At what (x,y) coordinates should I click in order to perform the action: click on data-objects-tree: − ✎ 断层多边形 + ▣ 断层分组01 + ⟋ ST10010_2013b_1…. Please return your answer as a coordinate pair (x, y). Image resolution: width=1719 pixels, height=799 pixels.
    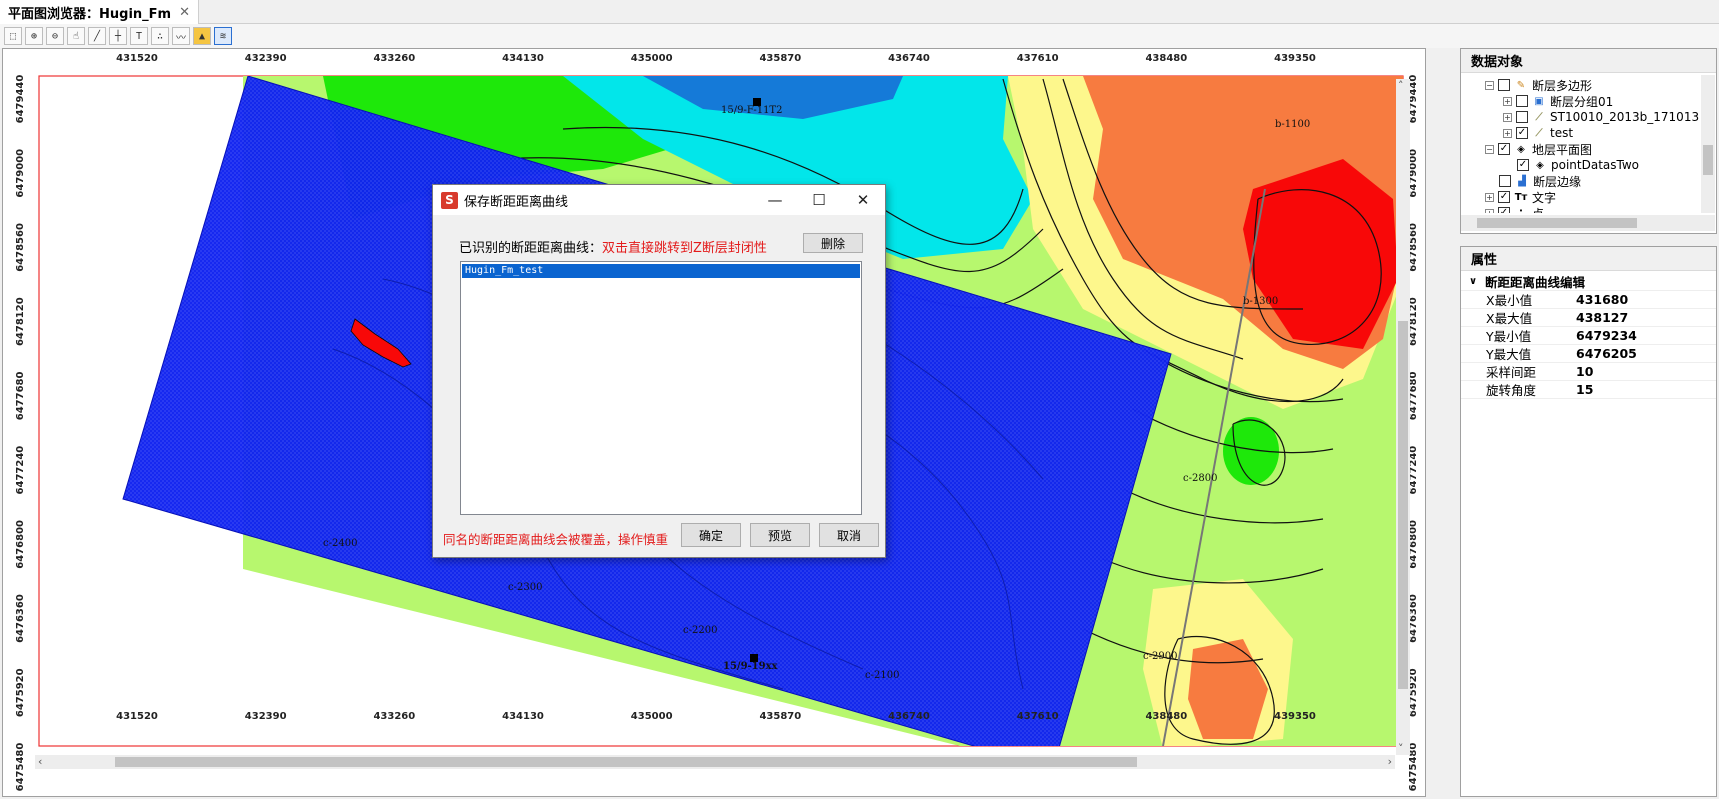
    Looking at the image, I should click on (1580, 144).